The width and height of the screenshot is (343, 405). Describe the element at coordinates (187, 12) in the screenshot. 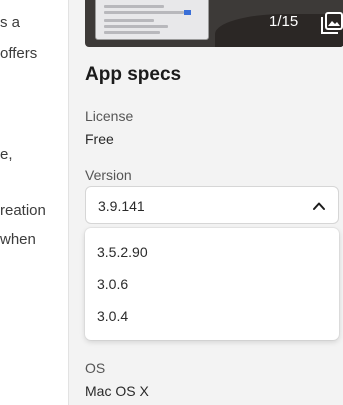

I see `checkbox-icon` at that location.